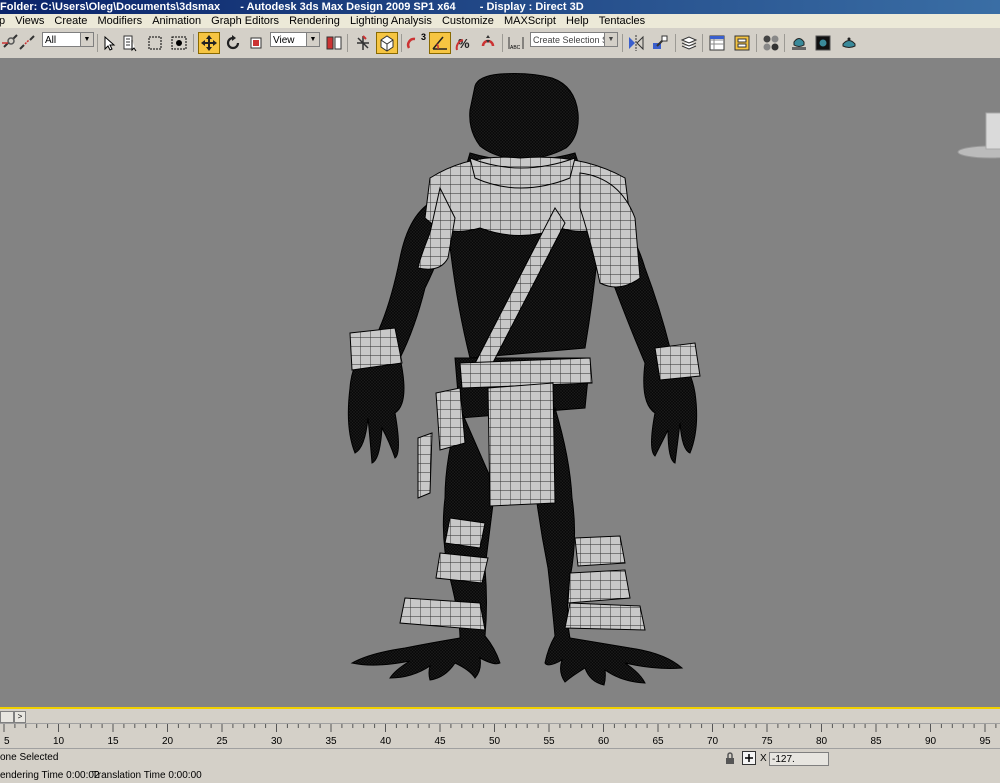 This screenshot has width=1000, height=783. I want to click on track-tick-label: 35, so click(331, 741).